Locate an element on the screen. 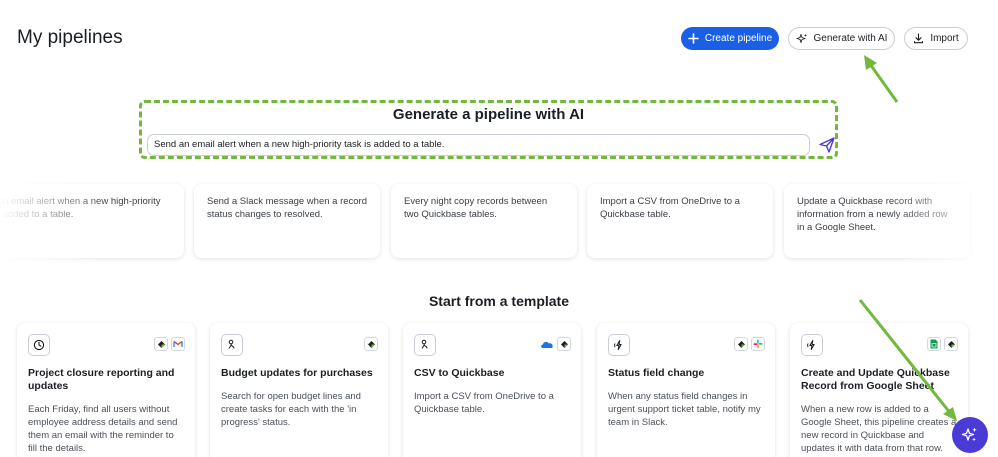 This screenshot has width=998, height=457. send-icon is located at coordinates (827, 145).